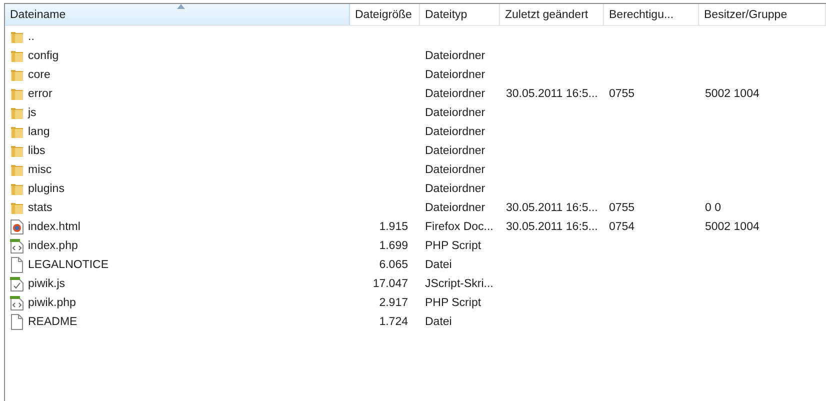 The image size is (826, 401). What do you see at coordinates (52, 302) in the screenshot?
I see `file-name: piwik.php` at bounding box center [52, 302].